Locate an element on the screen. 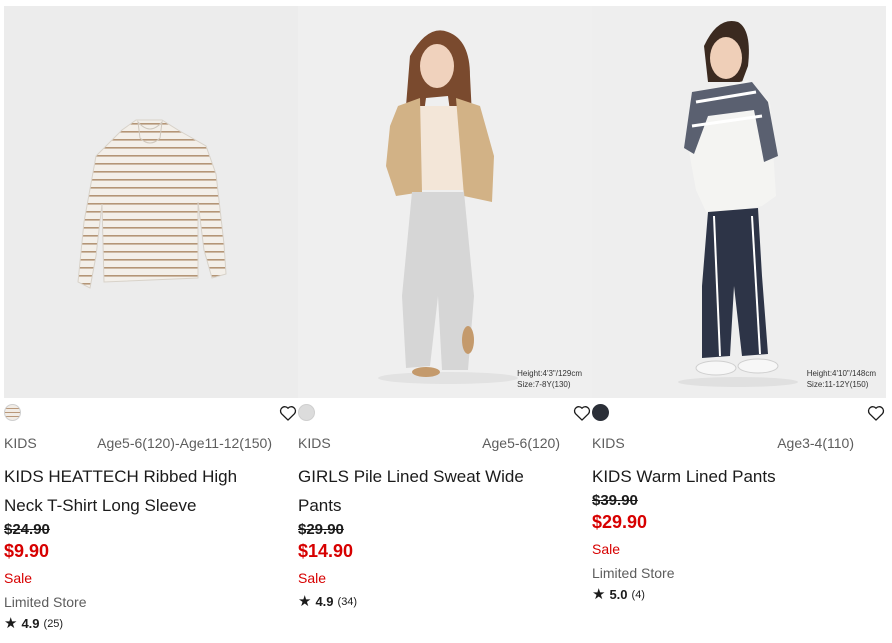 Image resolution: width=892 pixels, height=643 pixels. sale-price: $9.90 is located at coordinates (27, 551).